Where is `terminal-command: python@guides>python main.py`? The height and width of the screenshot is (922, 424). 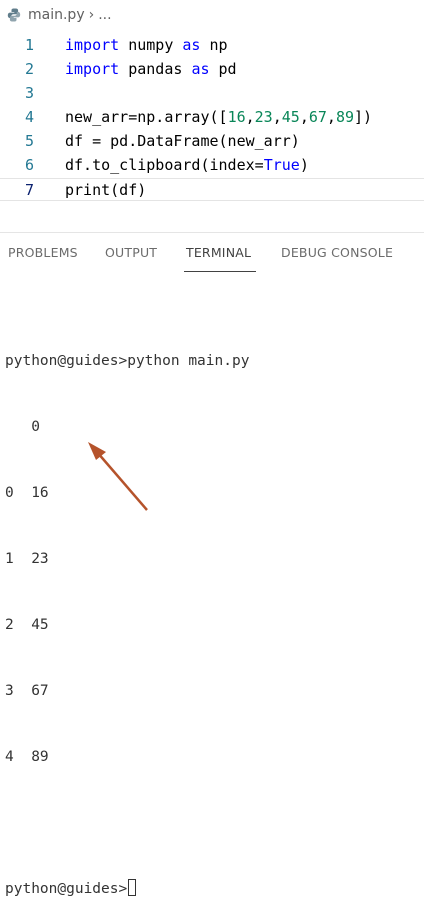
terminal-command: python@guides>python main.py is located at coordinates (127, 361).